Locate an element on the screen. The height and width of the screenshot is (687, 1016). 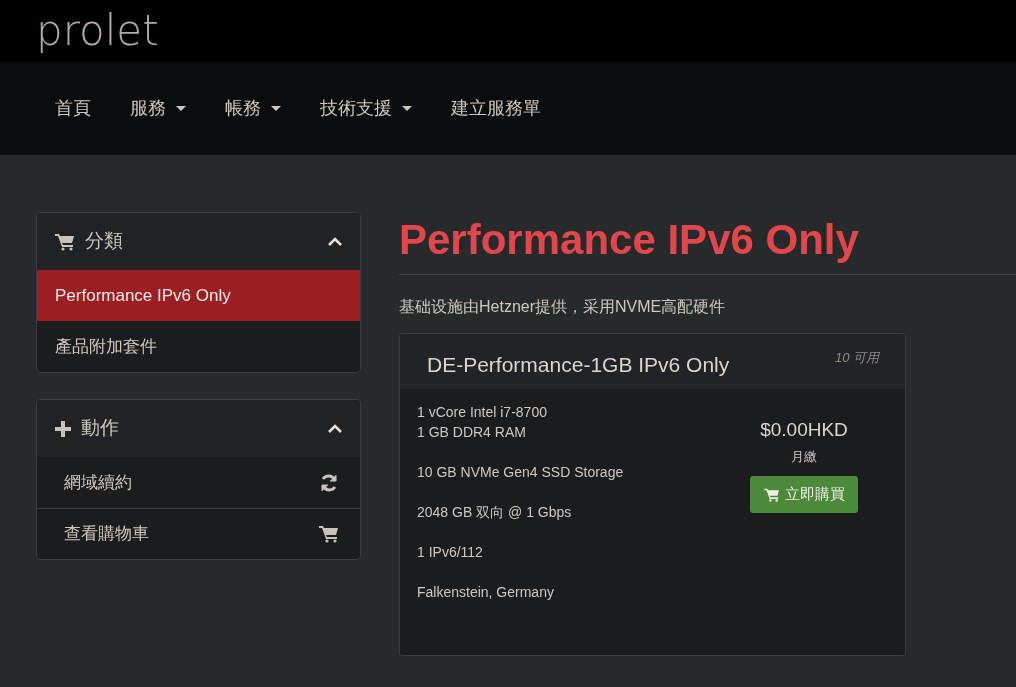
panel-header: 動作 is located at coordinates (198, 428).